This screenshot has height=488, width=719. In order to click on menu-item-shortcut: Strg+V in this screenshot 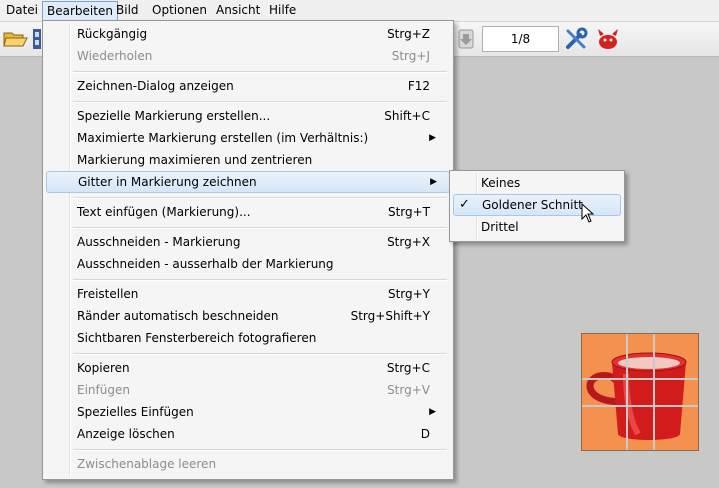, I will do `click(408, 390)`.